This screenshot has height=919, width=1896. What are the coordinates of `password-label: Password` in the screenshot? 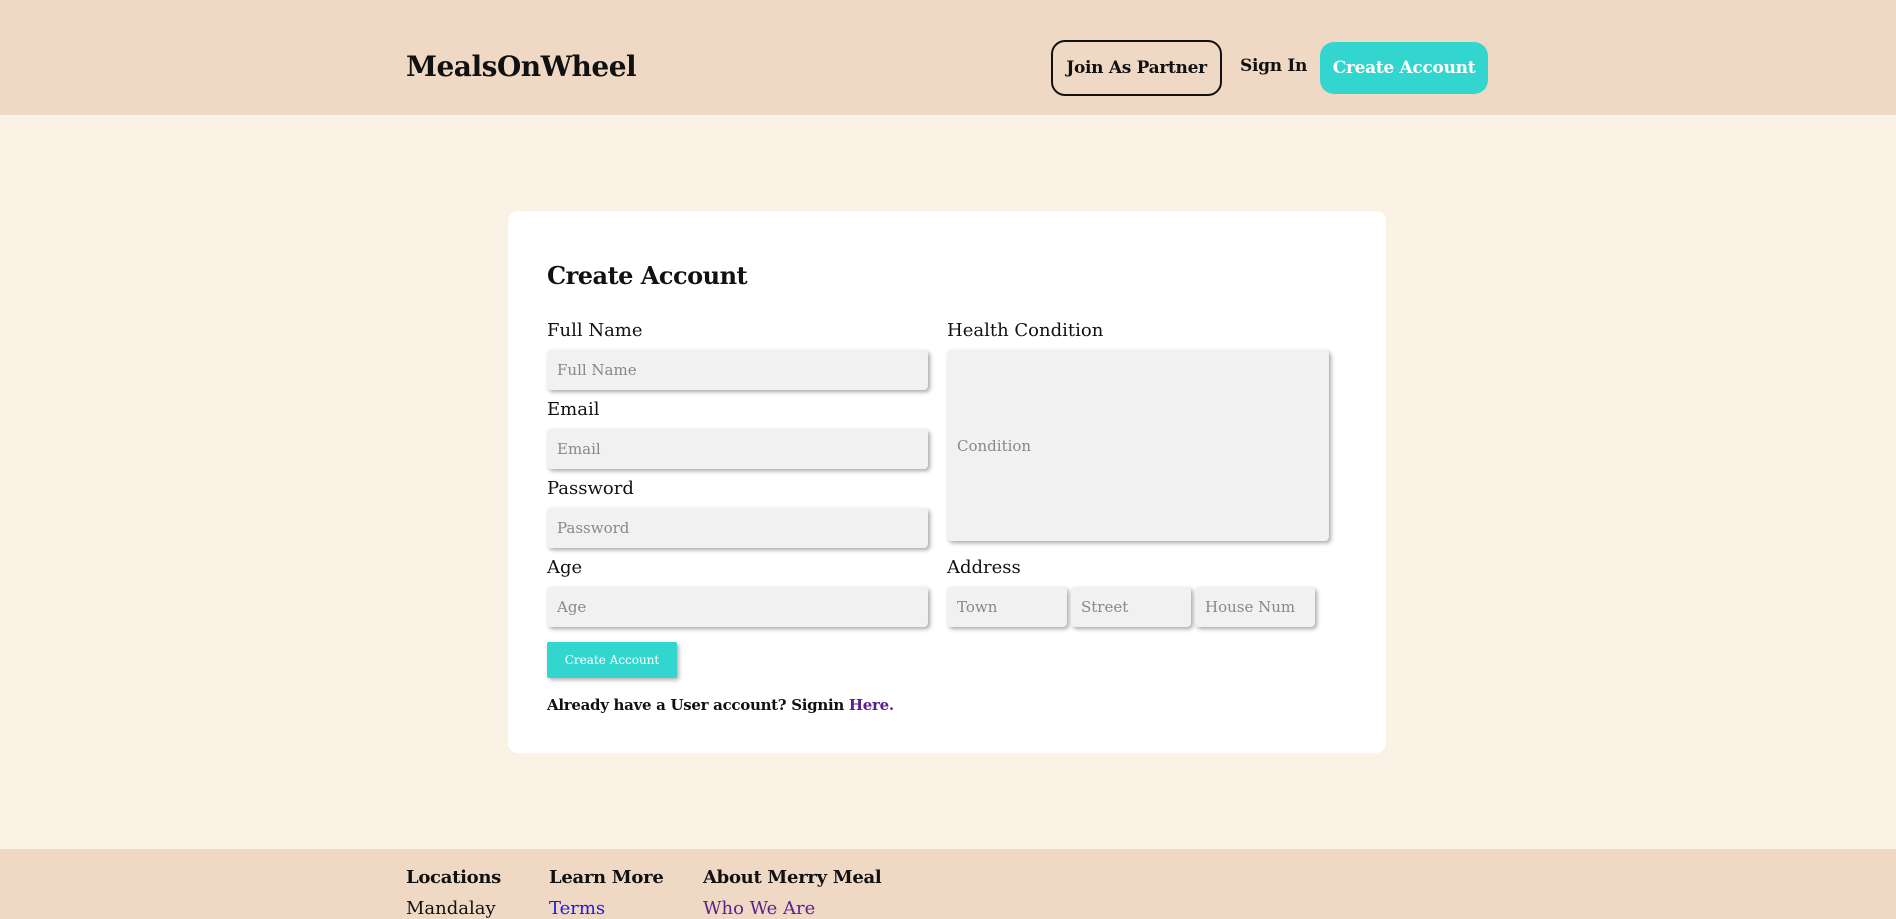 It's located at (590, 488).